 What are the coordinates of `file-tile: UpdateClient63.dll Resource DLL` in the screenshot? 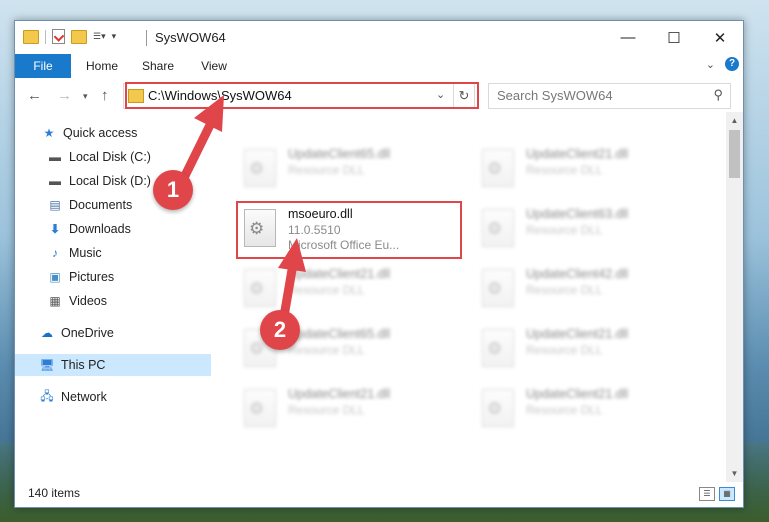 It's located at (584, 228).